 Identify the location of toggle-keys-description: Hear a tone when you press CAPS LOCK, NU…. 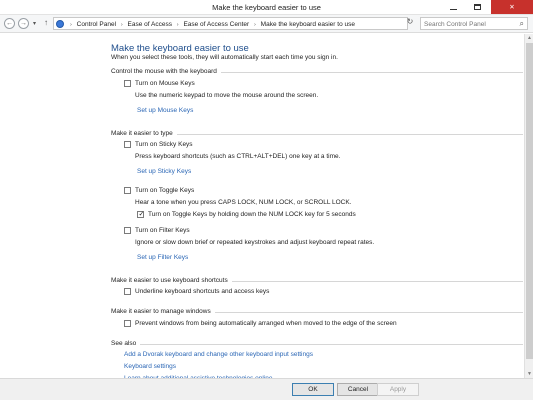
(243, 202).